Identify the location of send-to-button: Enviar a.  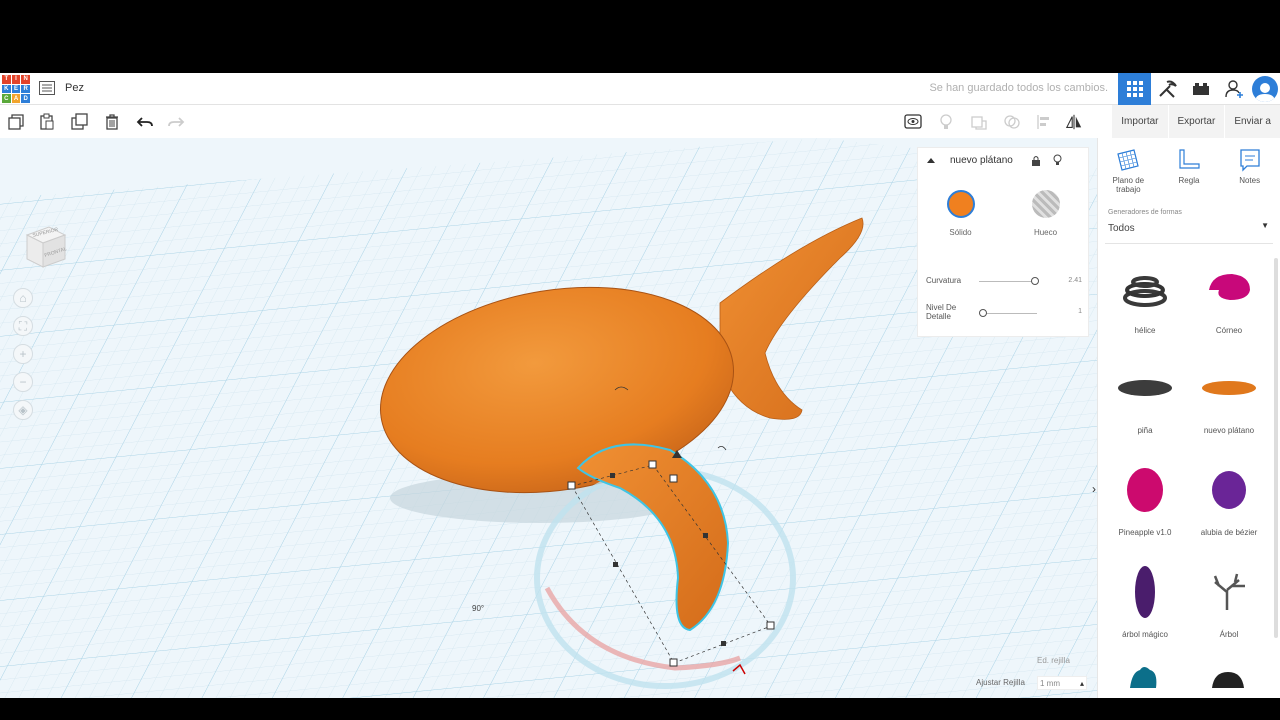
(1252, 121).